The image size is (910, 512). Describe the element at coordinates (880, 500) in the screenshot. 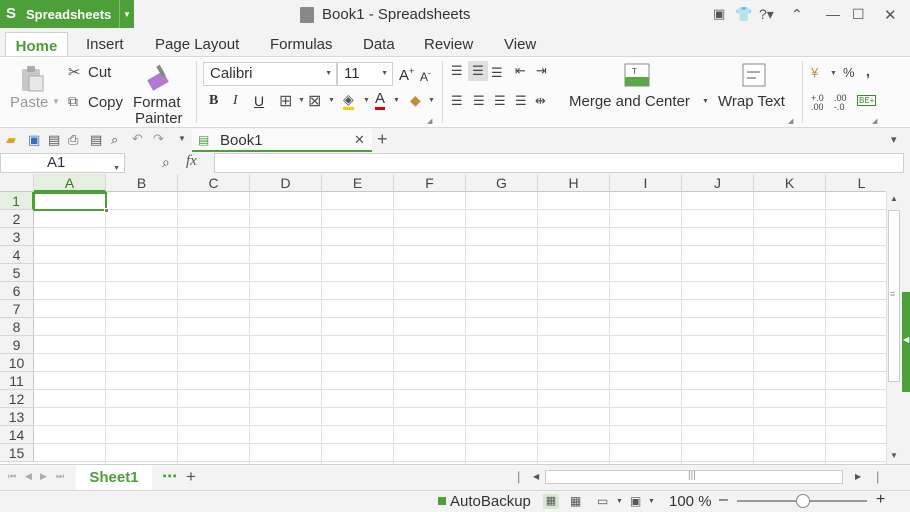

I see `zoom-in-button: +` at that location.